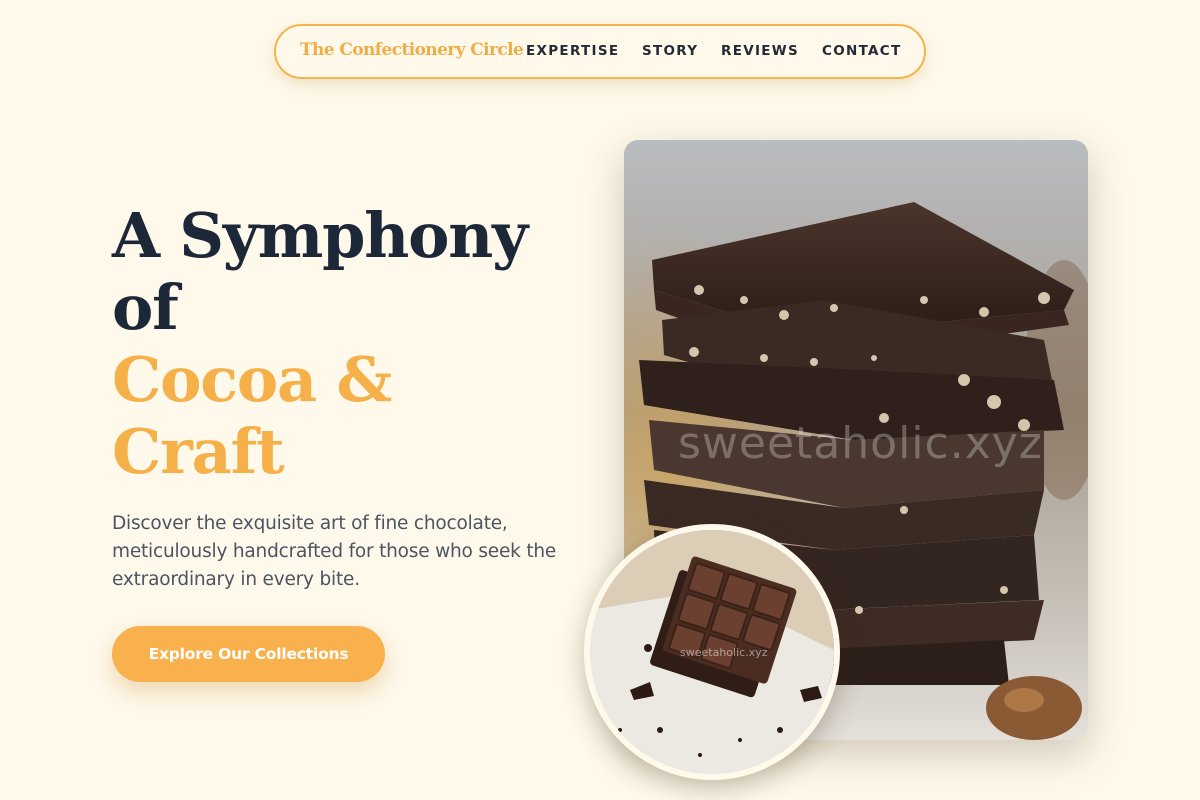 The width and height of the screenshot is (1200, 800). Describe the element at coordinates (145, 307) in the screenshot. I see `headline-line-2: of` at that location.